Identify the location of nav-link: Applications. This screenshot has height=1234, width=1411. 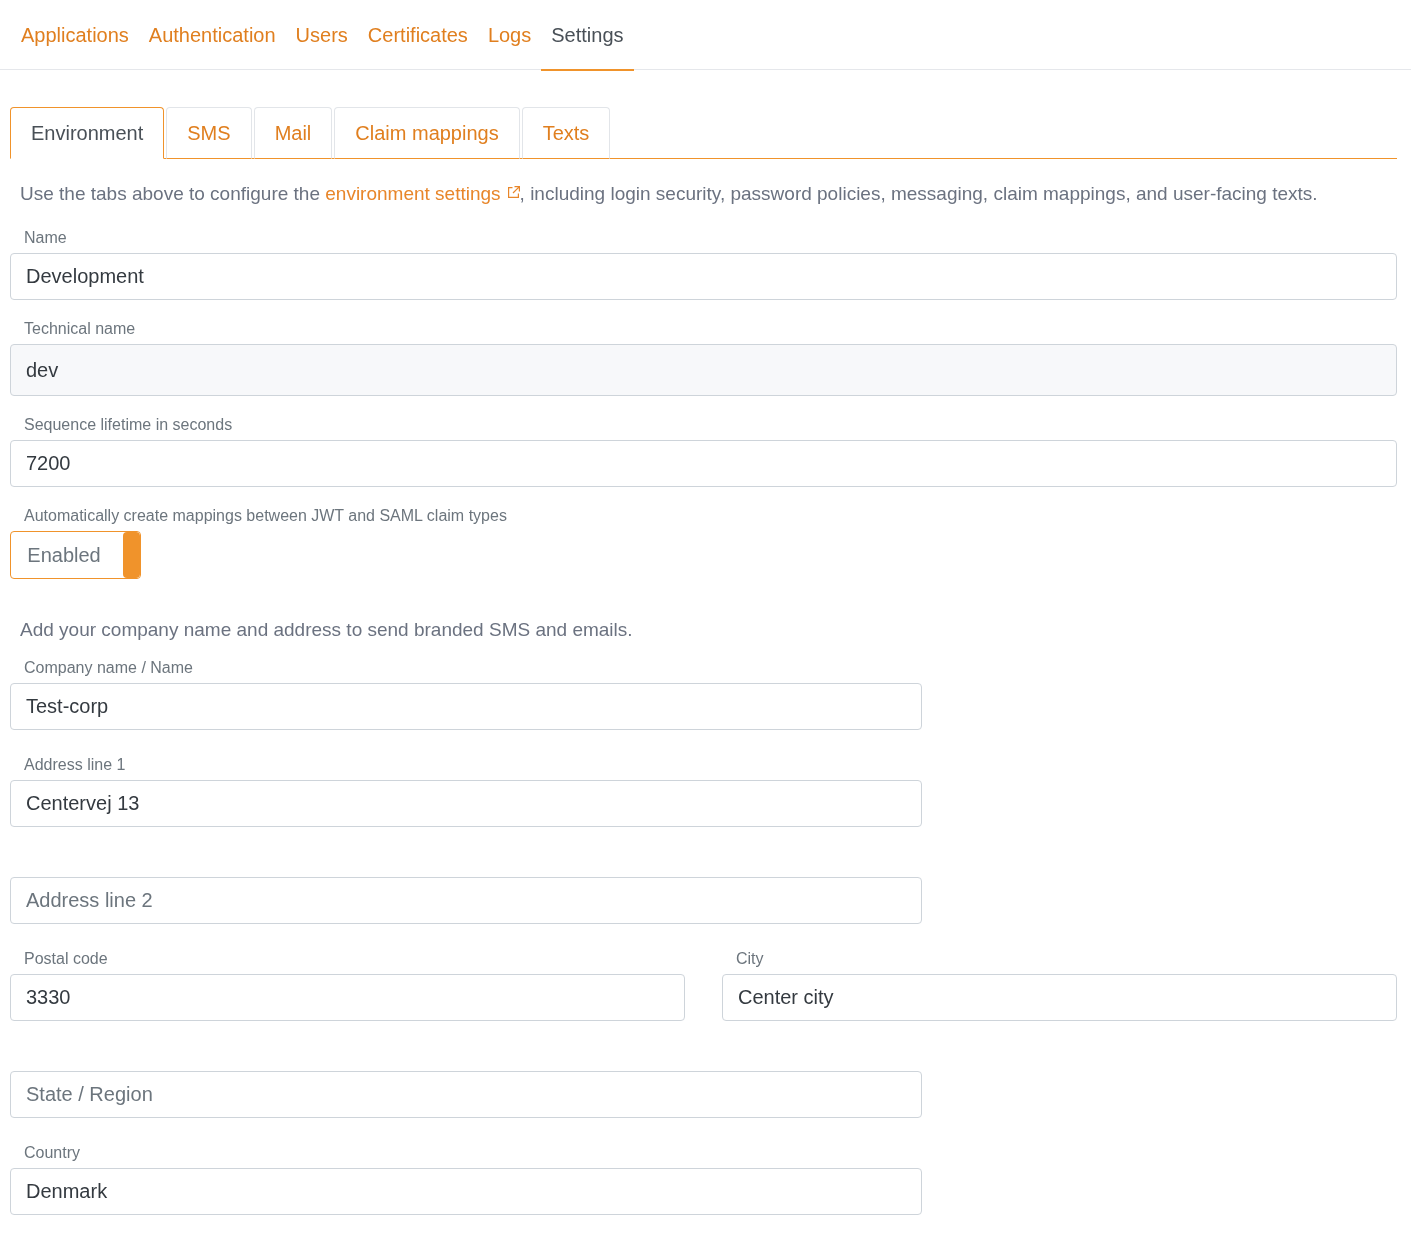
(75, 35).